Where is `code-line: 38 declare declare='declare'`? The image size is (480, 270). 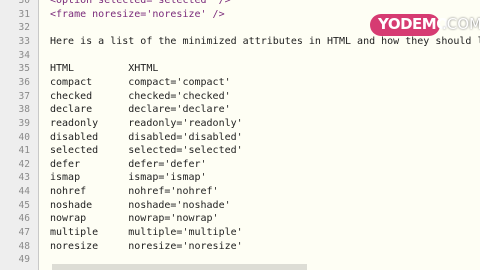 code-line: 38 declare declare='declare' is located at coordinates (240, 110).